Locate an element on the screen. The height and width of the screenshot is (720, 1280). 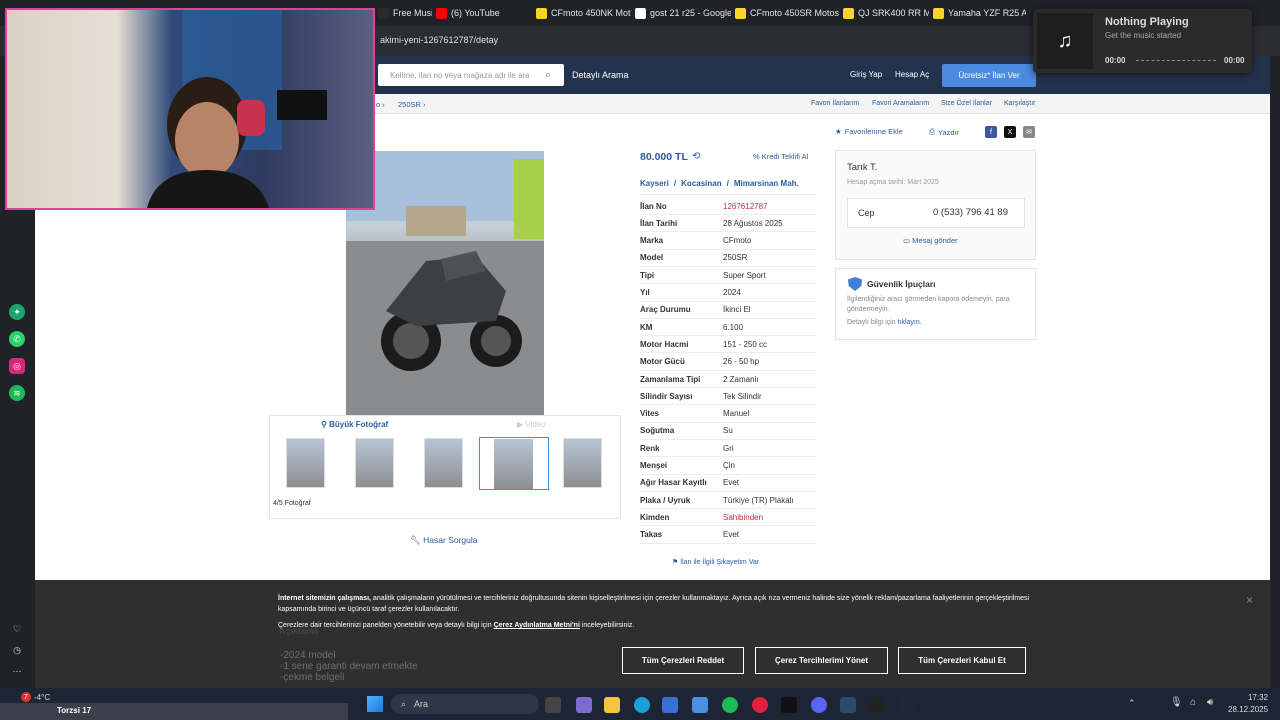
x-share-icon: X is located at coordinates (1010, 132).